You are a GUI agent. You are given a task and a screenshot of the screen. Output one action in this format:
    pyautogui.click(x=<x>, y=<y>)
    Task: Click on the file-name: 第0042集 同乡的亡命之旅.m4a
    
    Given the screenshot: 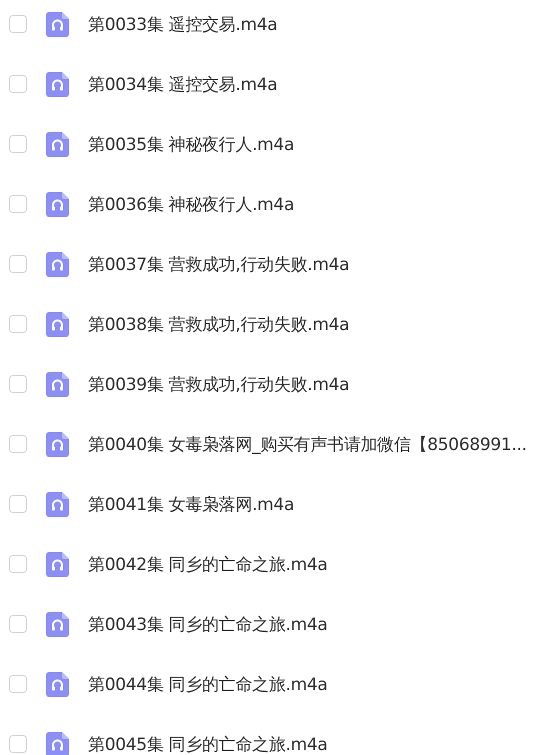 What is the action you would take?
    pyautogui.click(x=208, y=564)
    